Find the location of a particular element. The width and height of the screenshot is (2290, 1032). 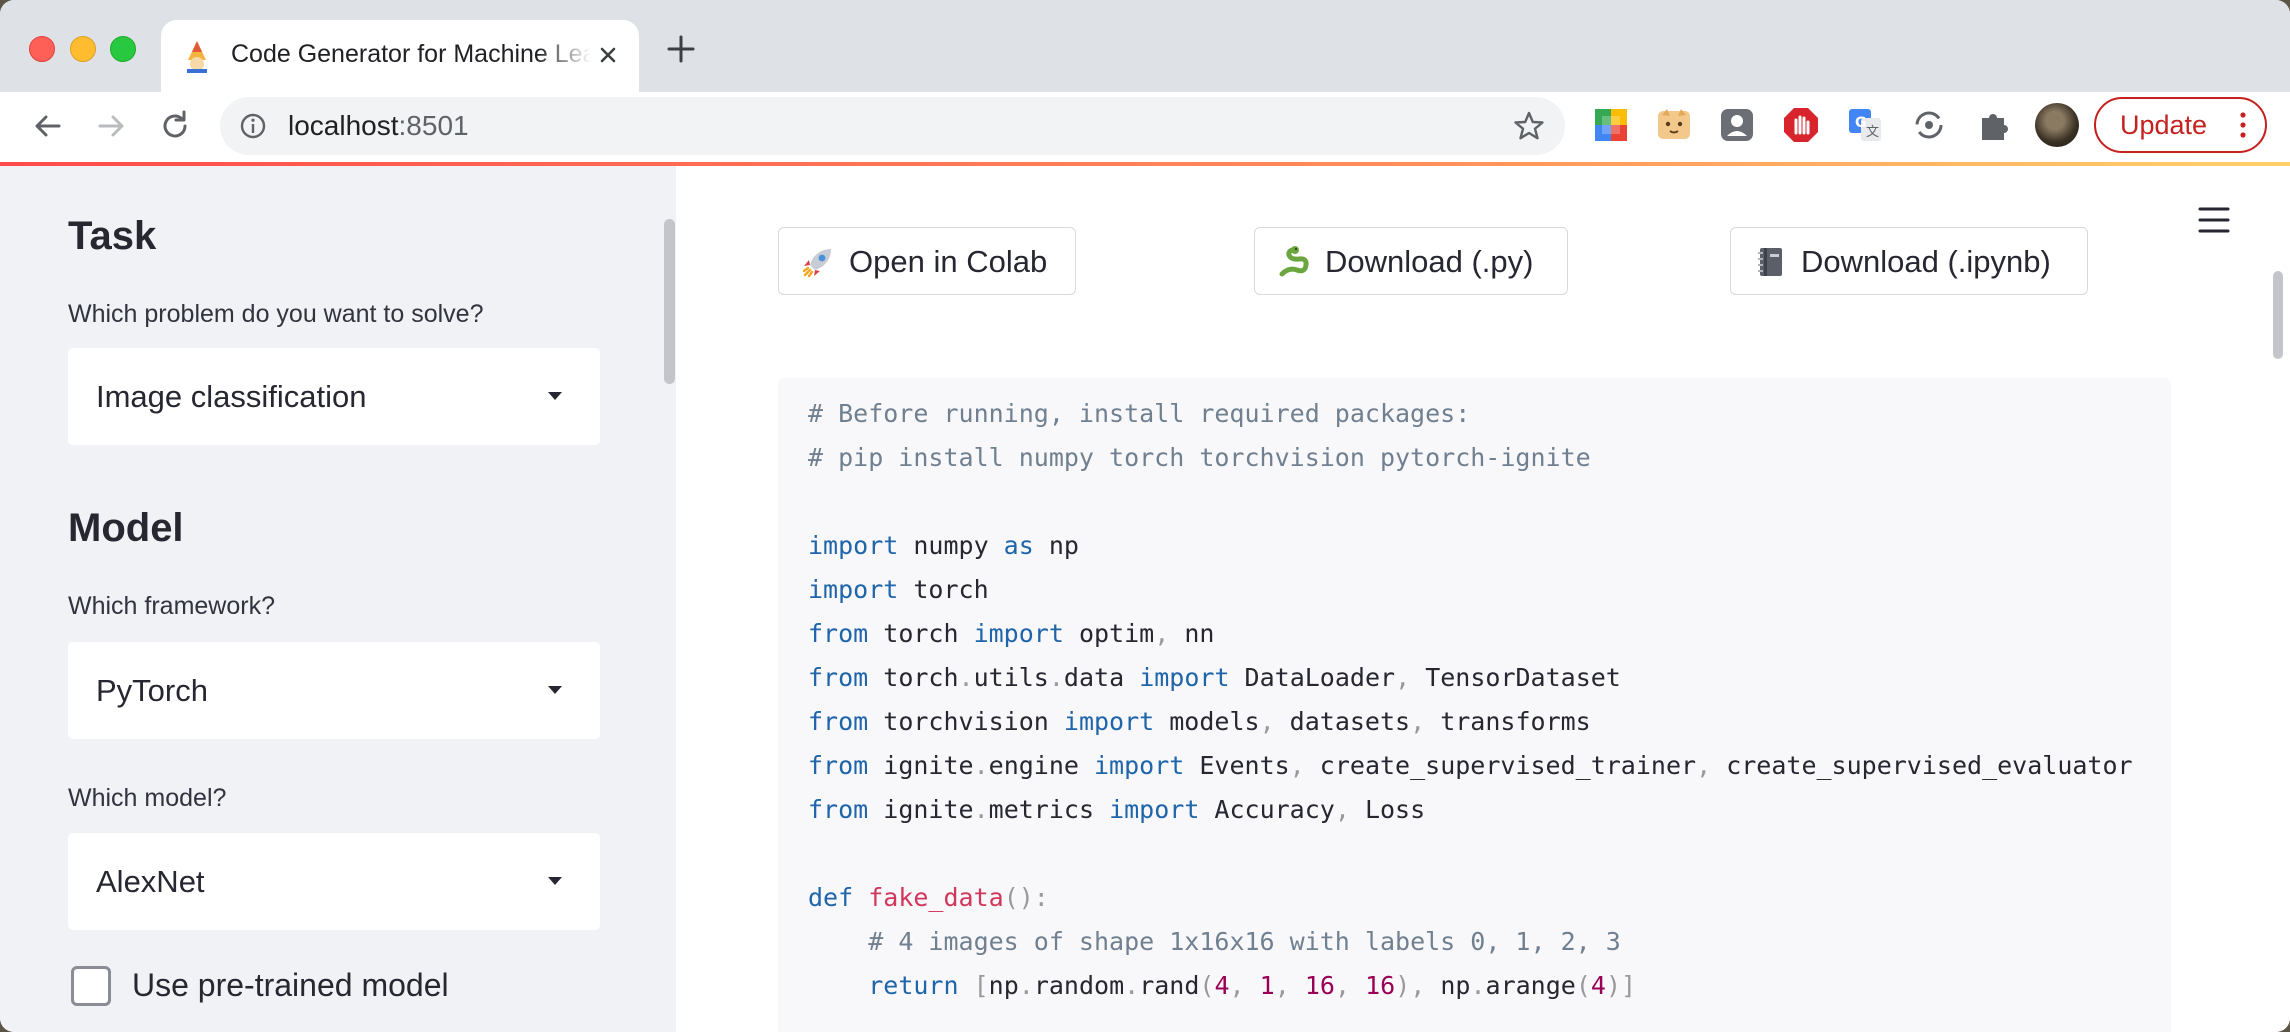

hamburger-menu-icon is located at coordinates (2214, 220).